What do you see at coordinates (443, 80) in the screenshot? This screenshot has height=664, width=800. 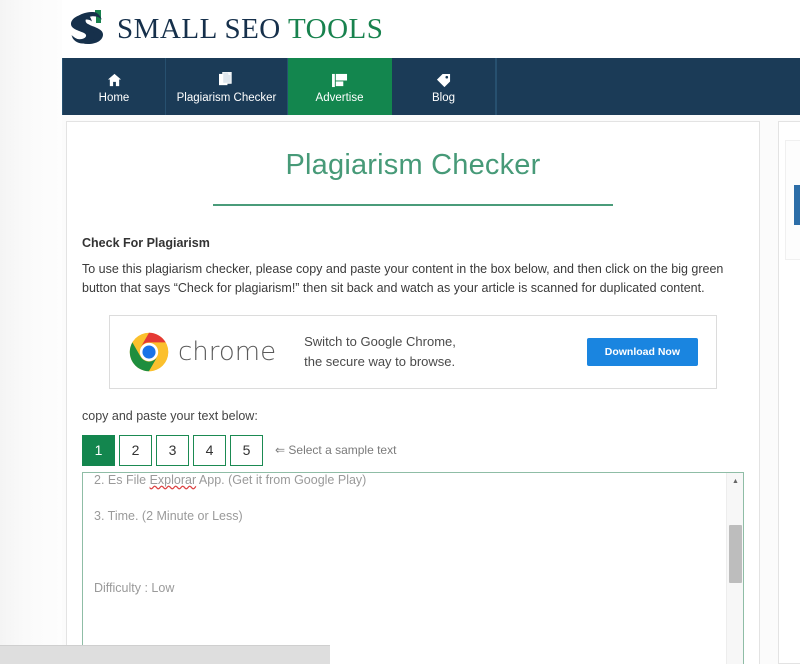 I see `tag-icon` at bounding box center [443, 80].